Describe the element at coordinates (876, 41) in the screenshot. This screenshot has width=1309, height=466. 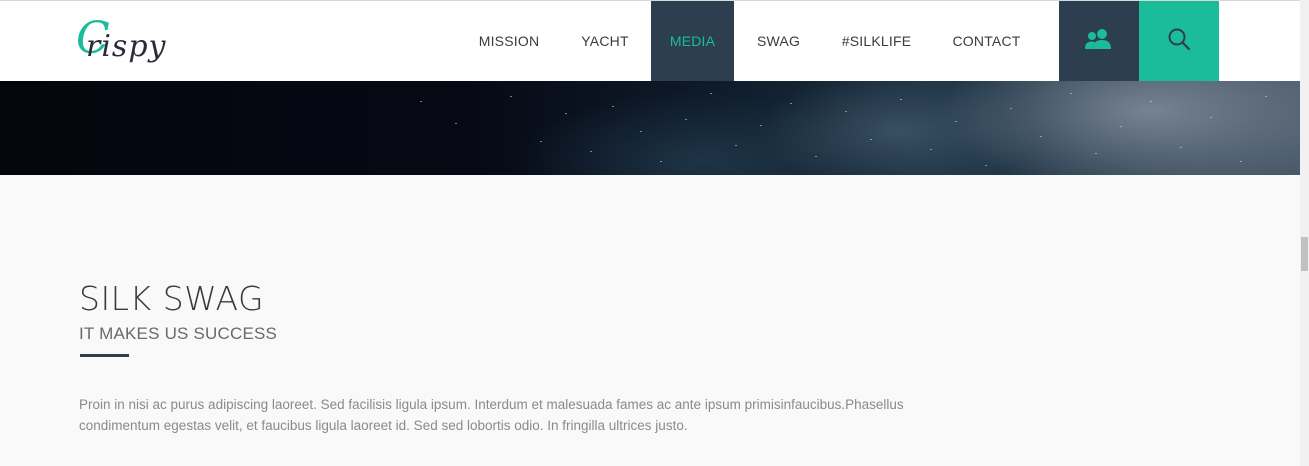
I see `nav-item-silklife: #SILKLIFE` at that location.